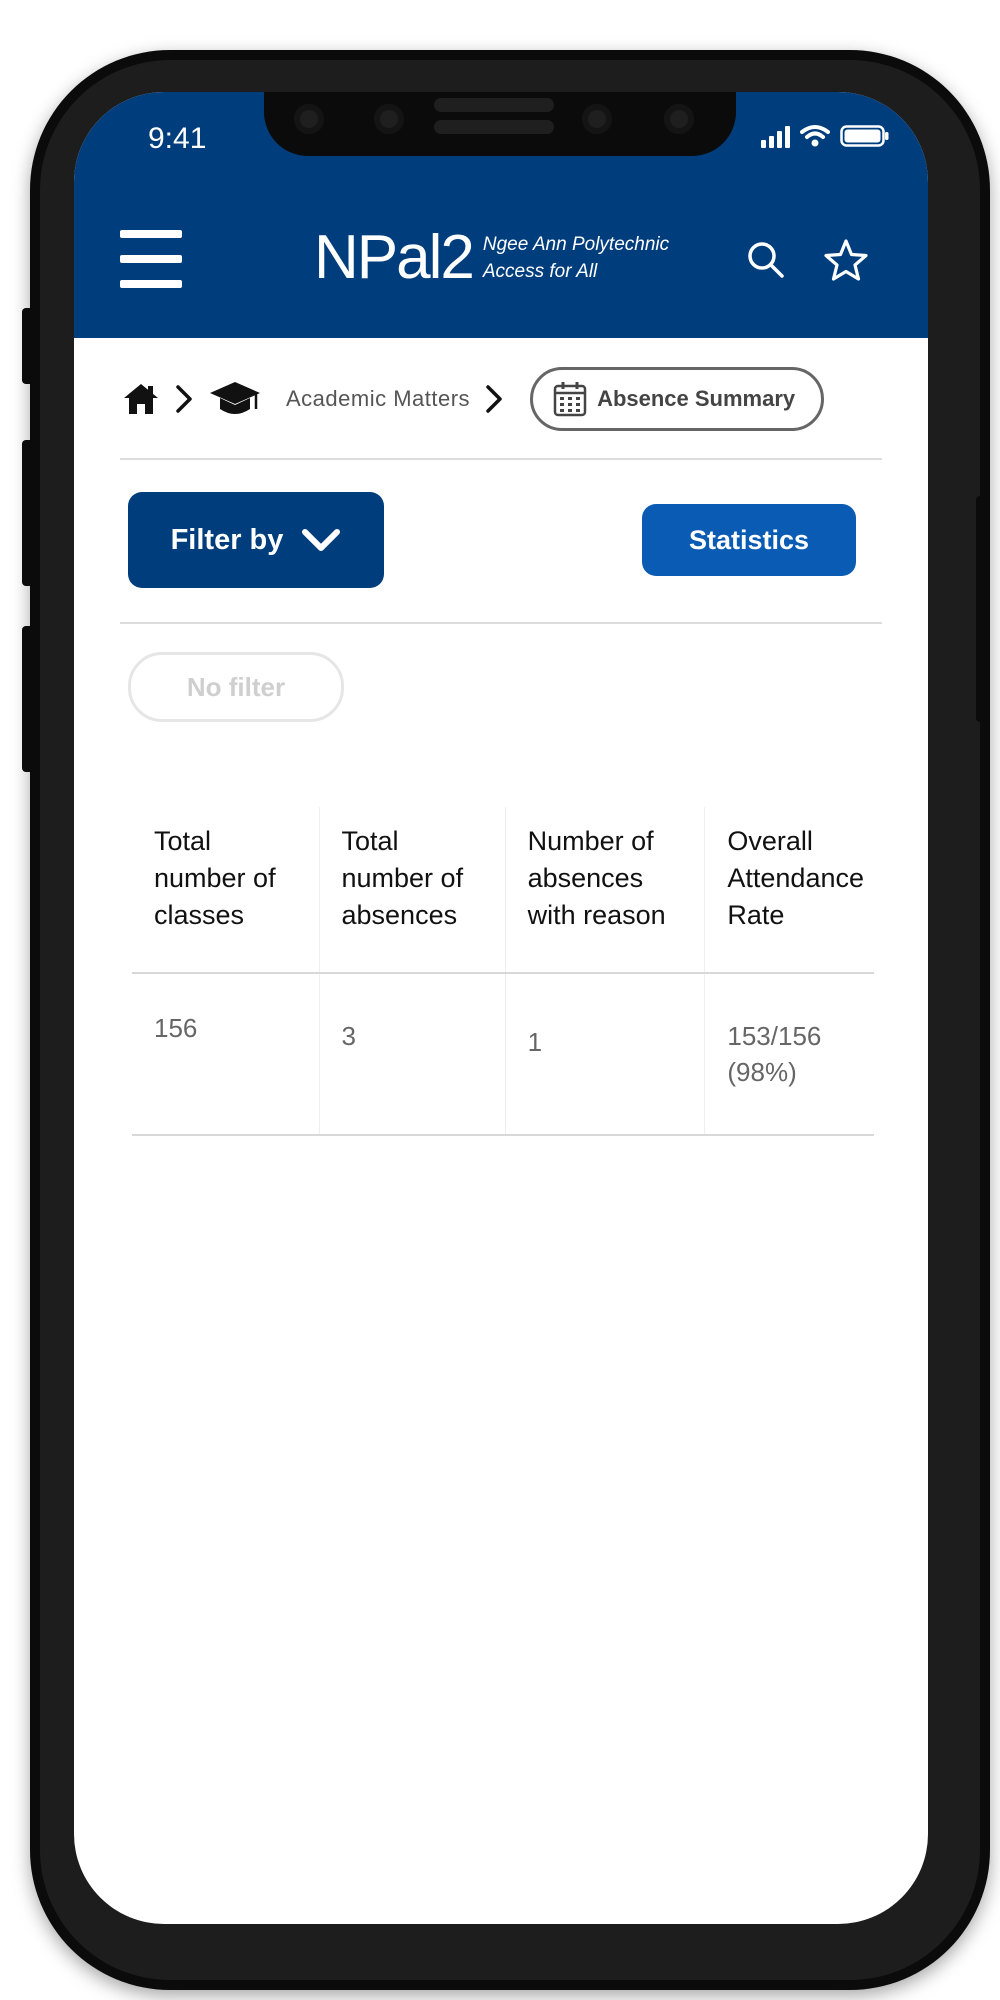  Describe the element at coordinates (696, 398) in the screenshot. I see `breadcrumb-absence-summary: Absence Summary` at that location.